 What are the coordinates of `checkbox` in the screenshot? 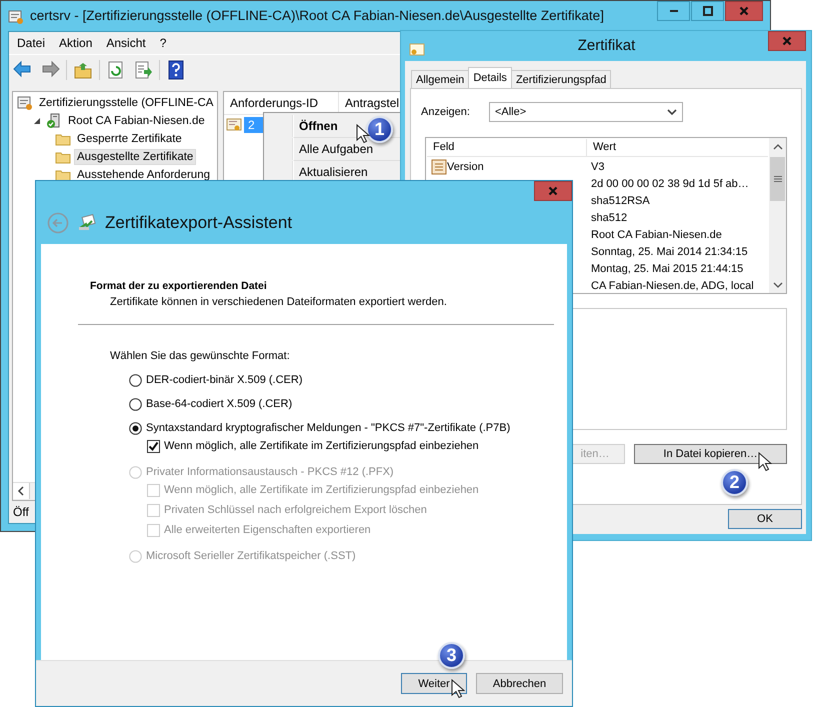 It's located at (153, 446).